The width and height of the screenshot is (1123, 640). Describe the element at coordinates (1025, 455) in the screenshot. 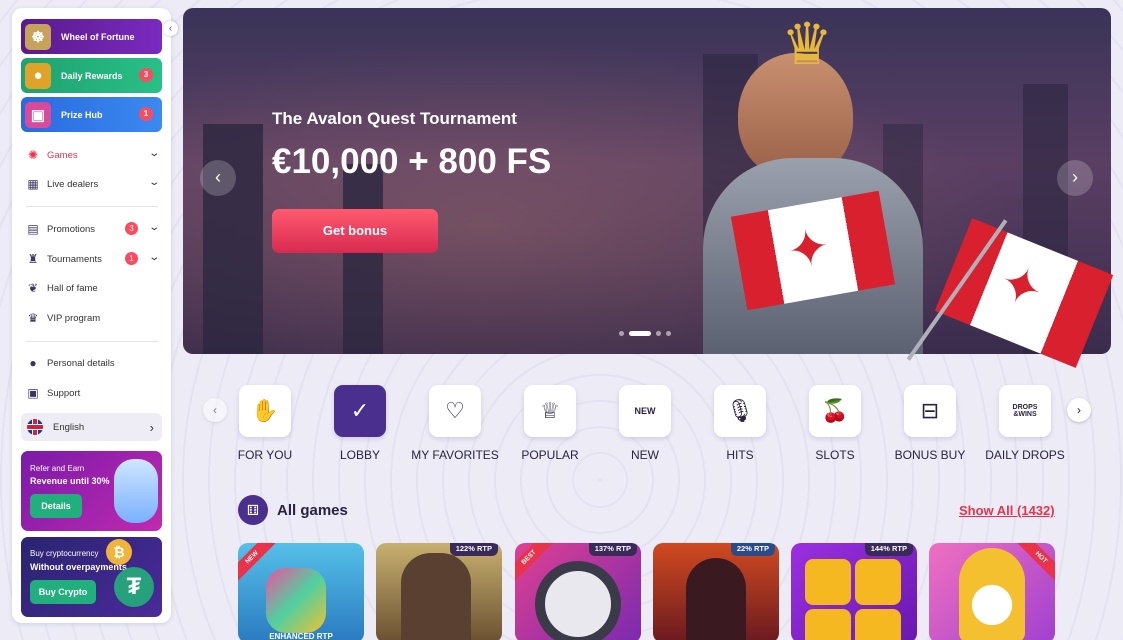

I see `category-label: DAILY DROPS` at that location.